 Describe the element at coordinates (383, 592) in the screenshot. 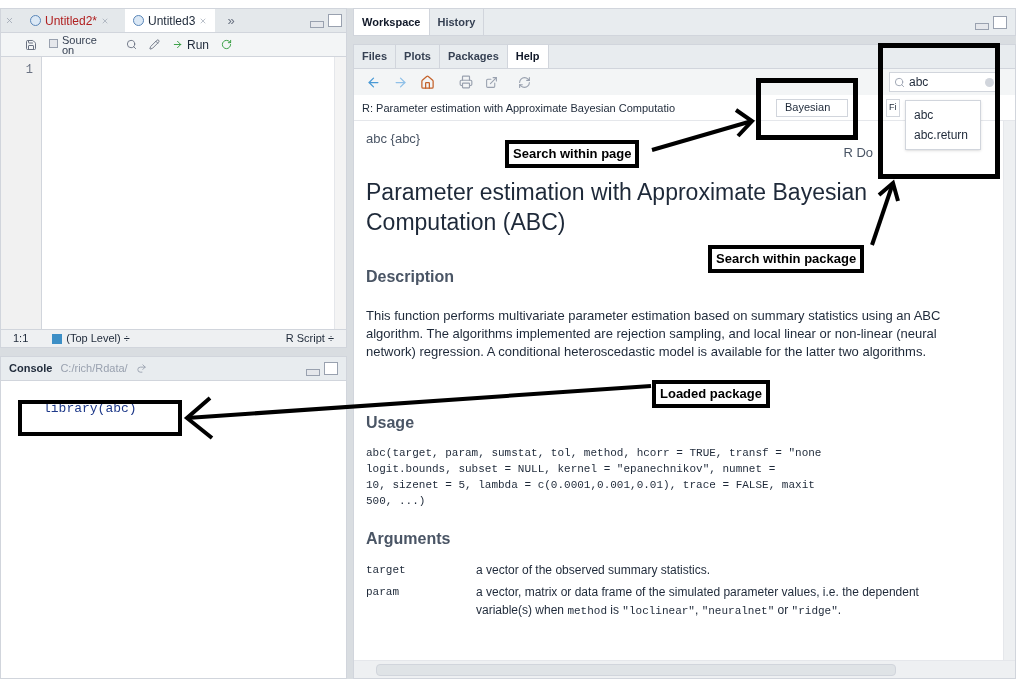

I see `argument-name: param` at that location.